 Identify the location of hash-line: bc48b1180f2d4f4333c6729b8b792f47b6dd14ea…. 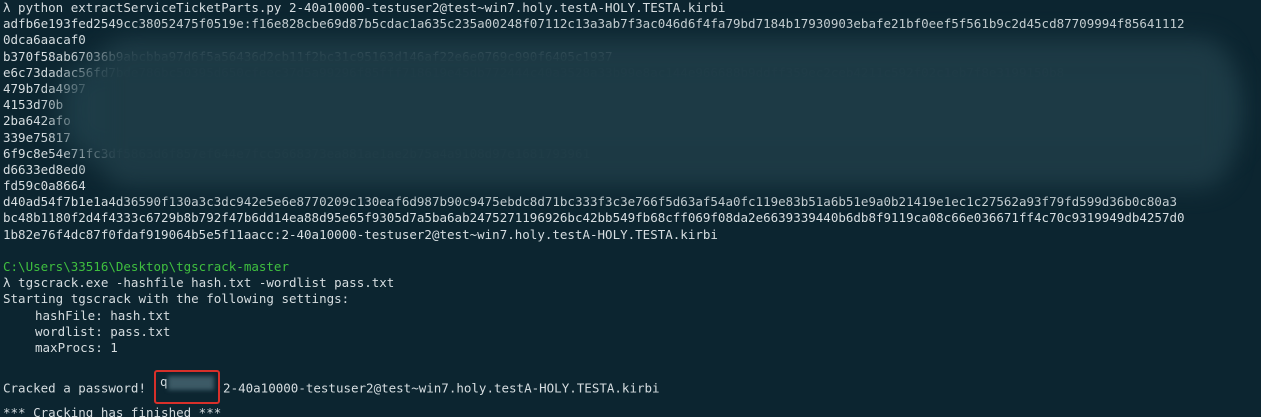
(594, 218).